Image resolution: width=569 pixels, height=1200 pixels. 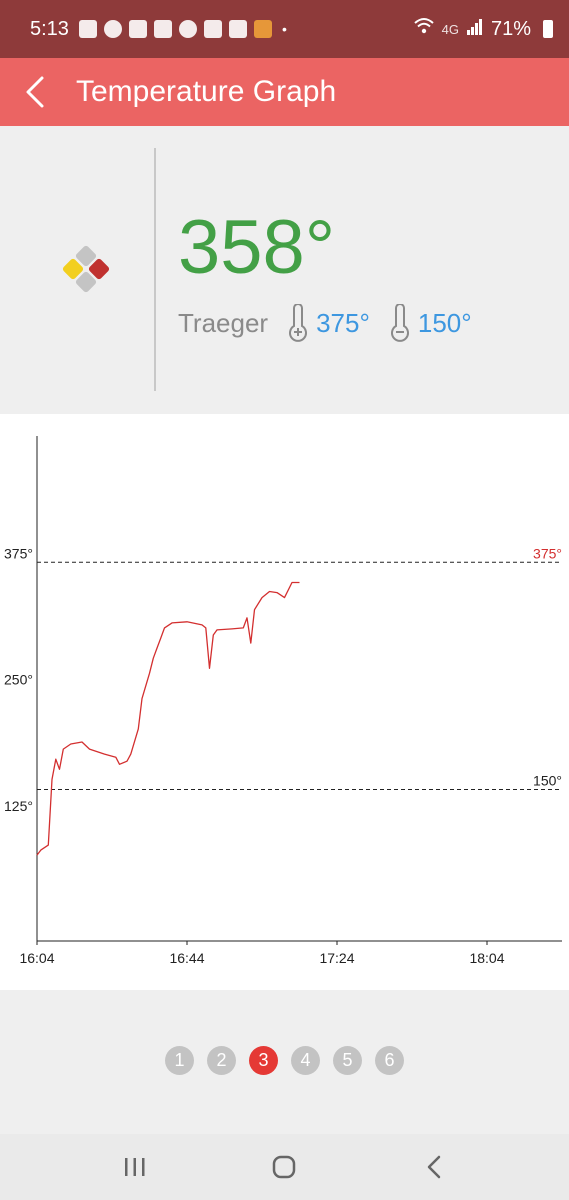 I want to click on map-pin-icon, so click(x=187, y=29).